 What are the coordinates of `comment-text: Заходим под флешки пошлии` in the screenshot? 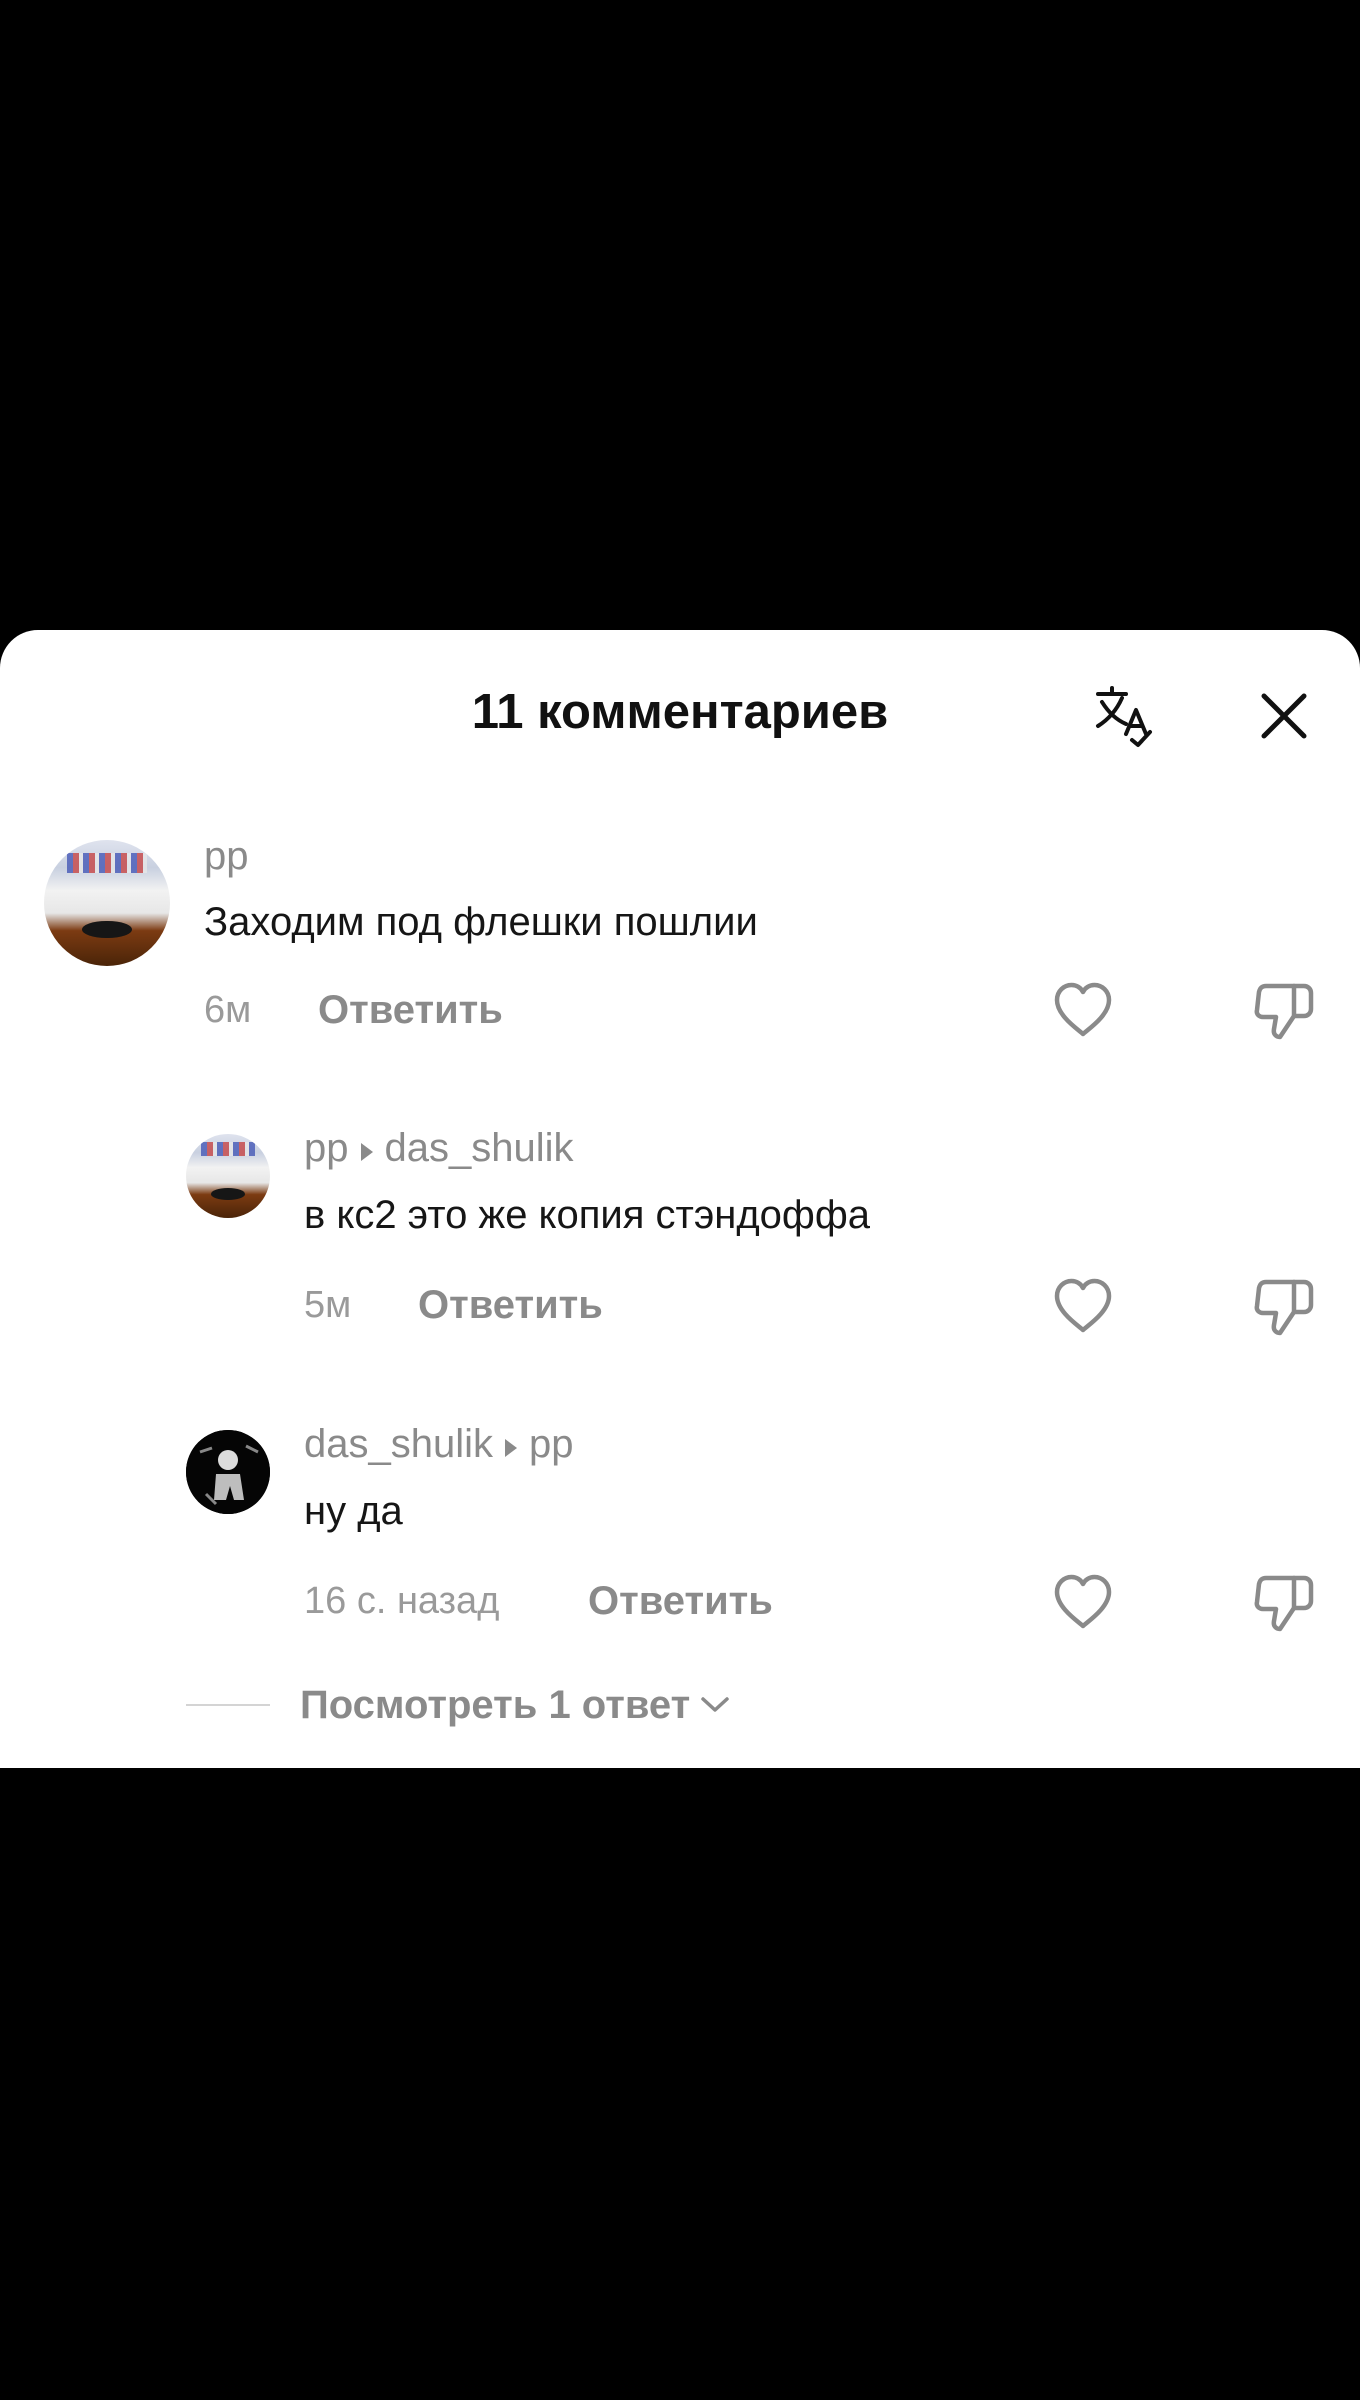 It's located at (481, 922).